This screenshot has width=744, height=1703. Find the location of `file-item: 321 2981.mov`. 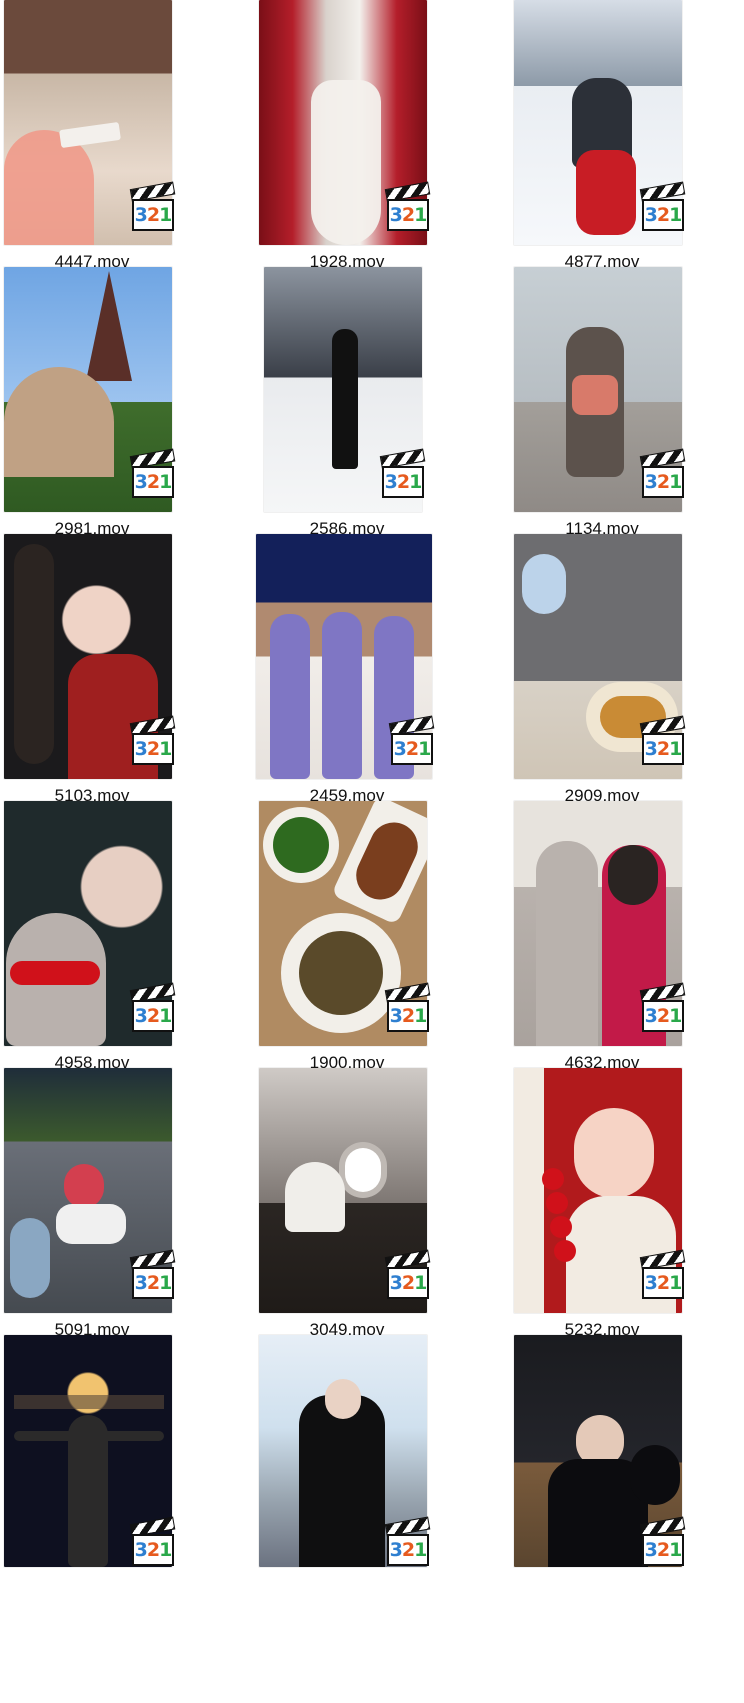

file-item: 321 2981.mov is located at coordinates (120, 407).